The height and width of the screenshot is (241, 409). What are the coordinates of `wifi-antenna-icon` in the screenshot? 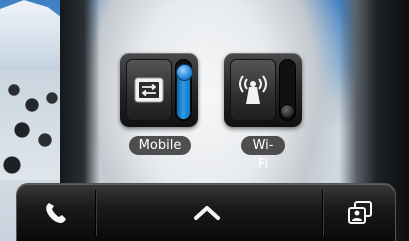 It's located at (253, 89).